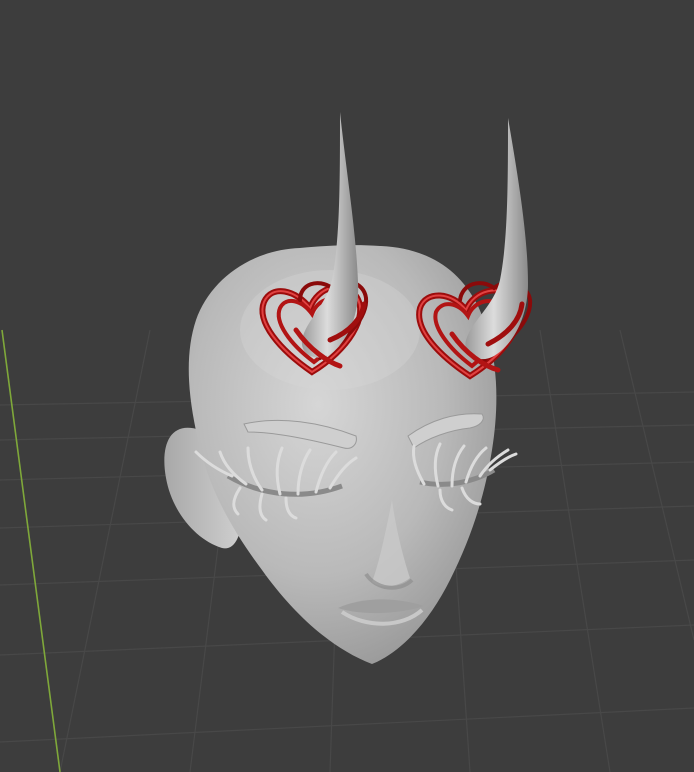  Describe the element at coordinates (31, 550) in the screenshot. I see `y-axis-line` at that location.